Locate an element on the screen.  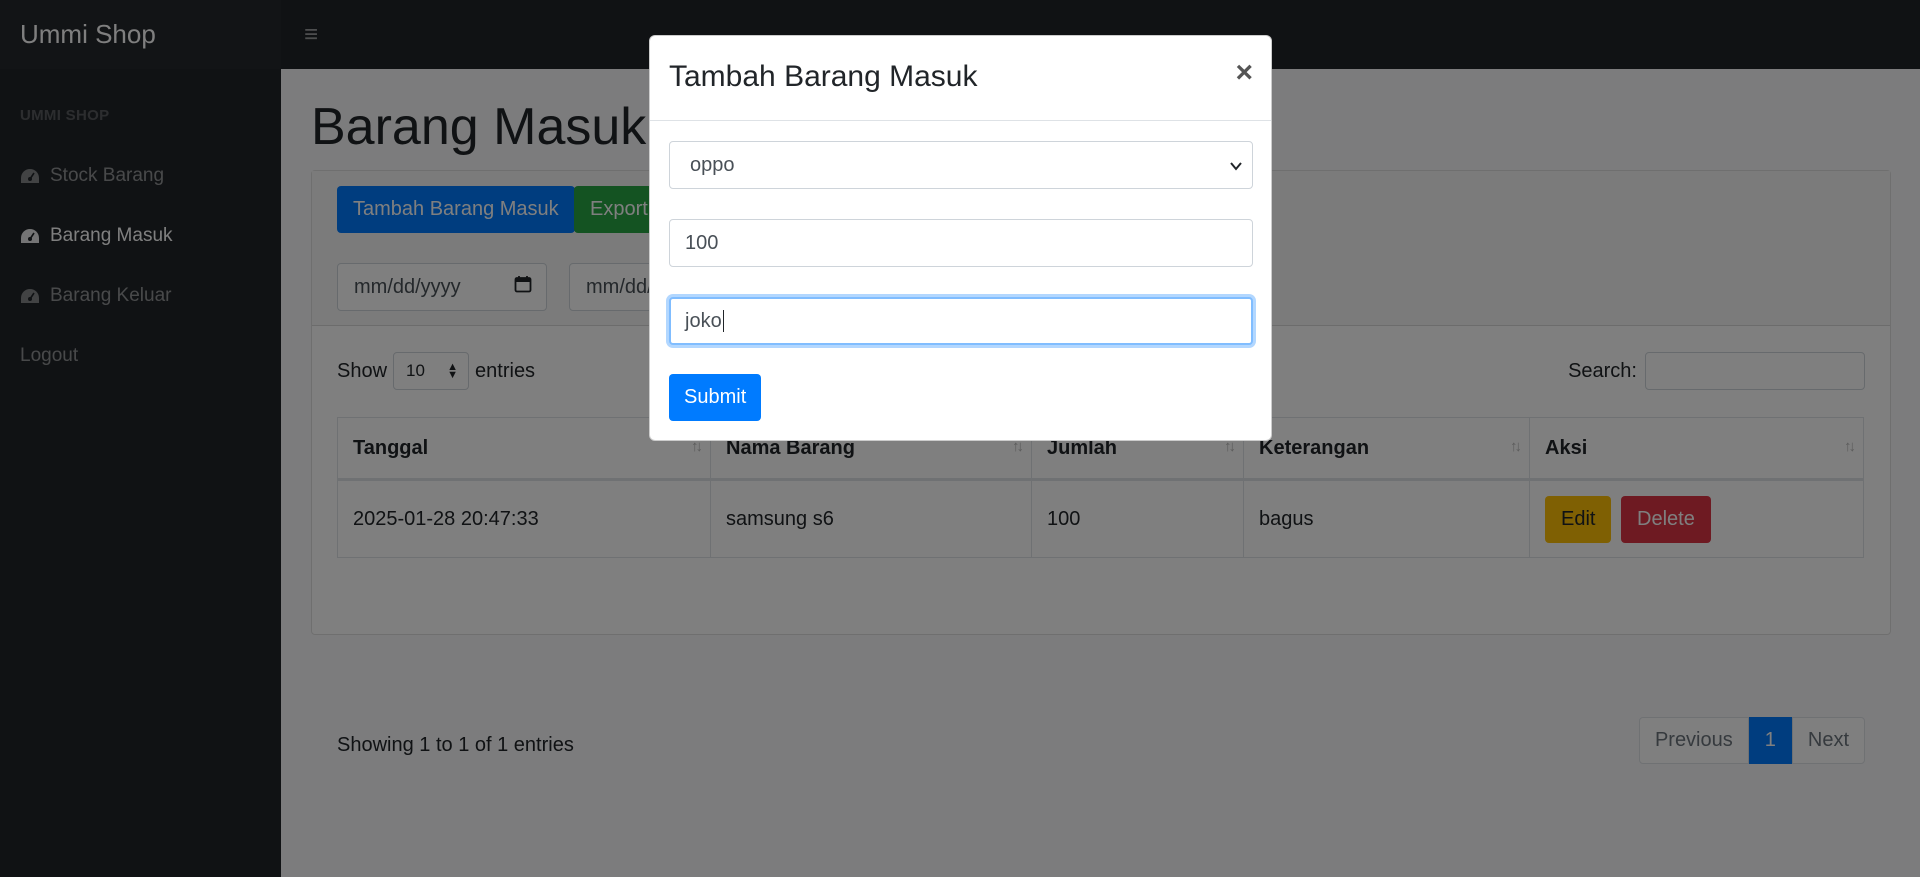
modal-title: Tambah Barang Masuk is located at coordinates (823, 76).